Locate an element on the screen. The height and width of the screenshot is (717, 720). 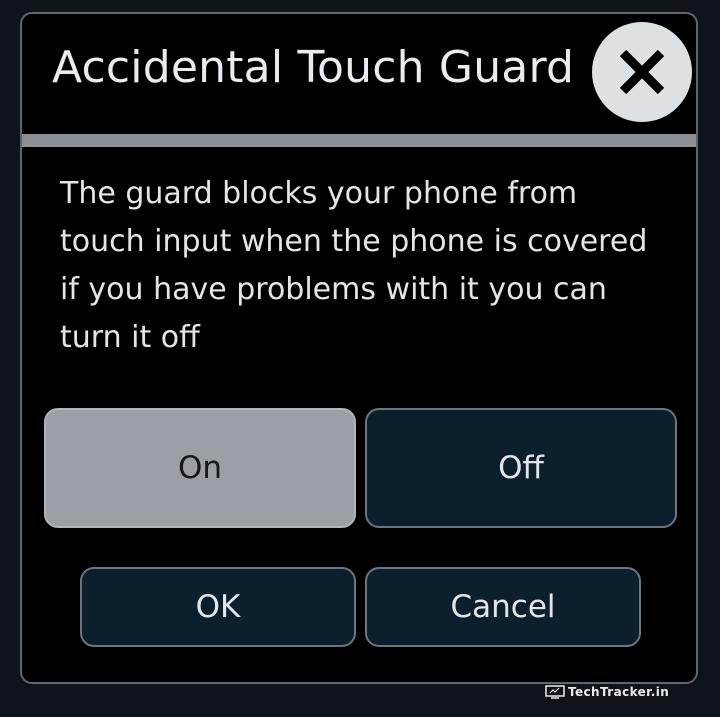
close-icon is located at coordinates (642, 72).